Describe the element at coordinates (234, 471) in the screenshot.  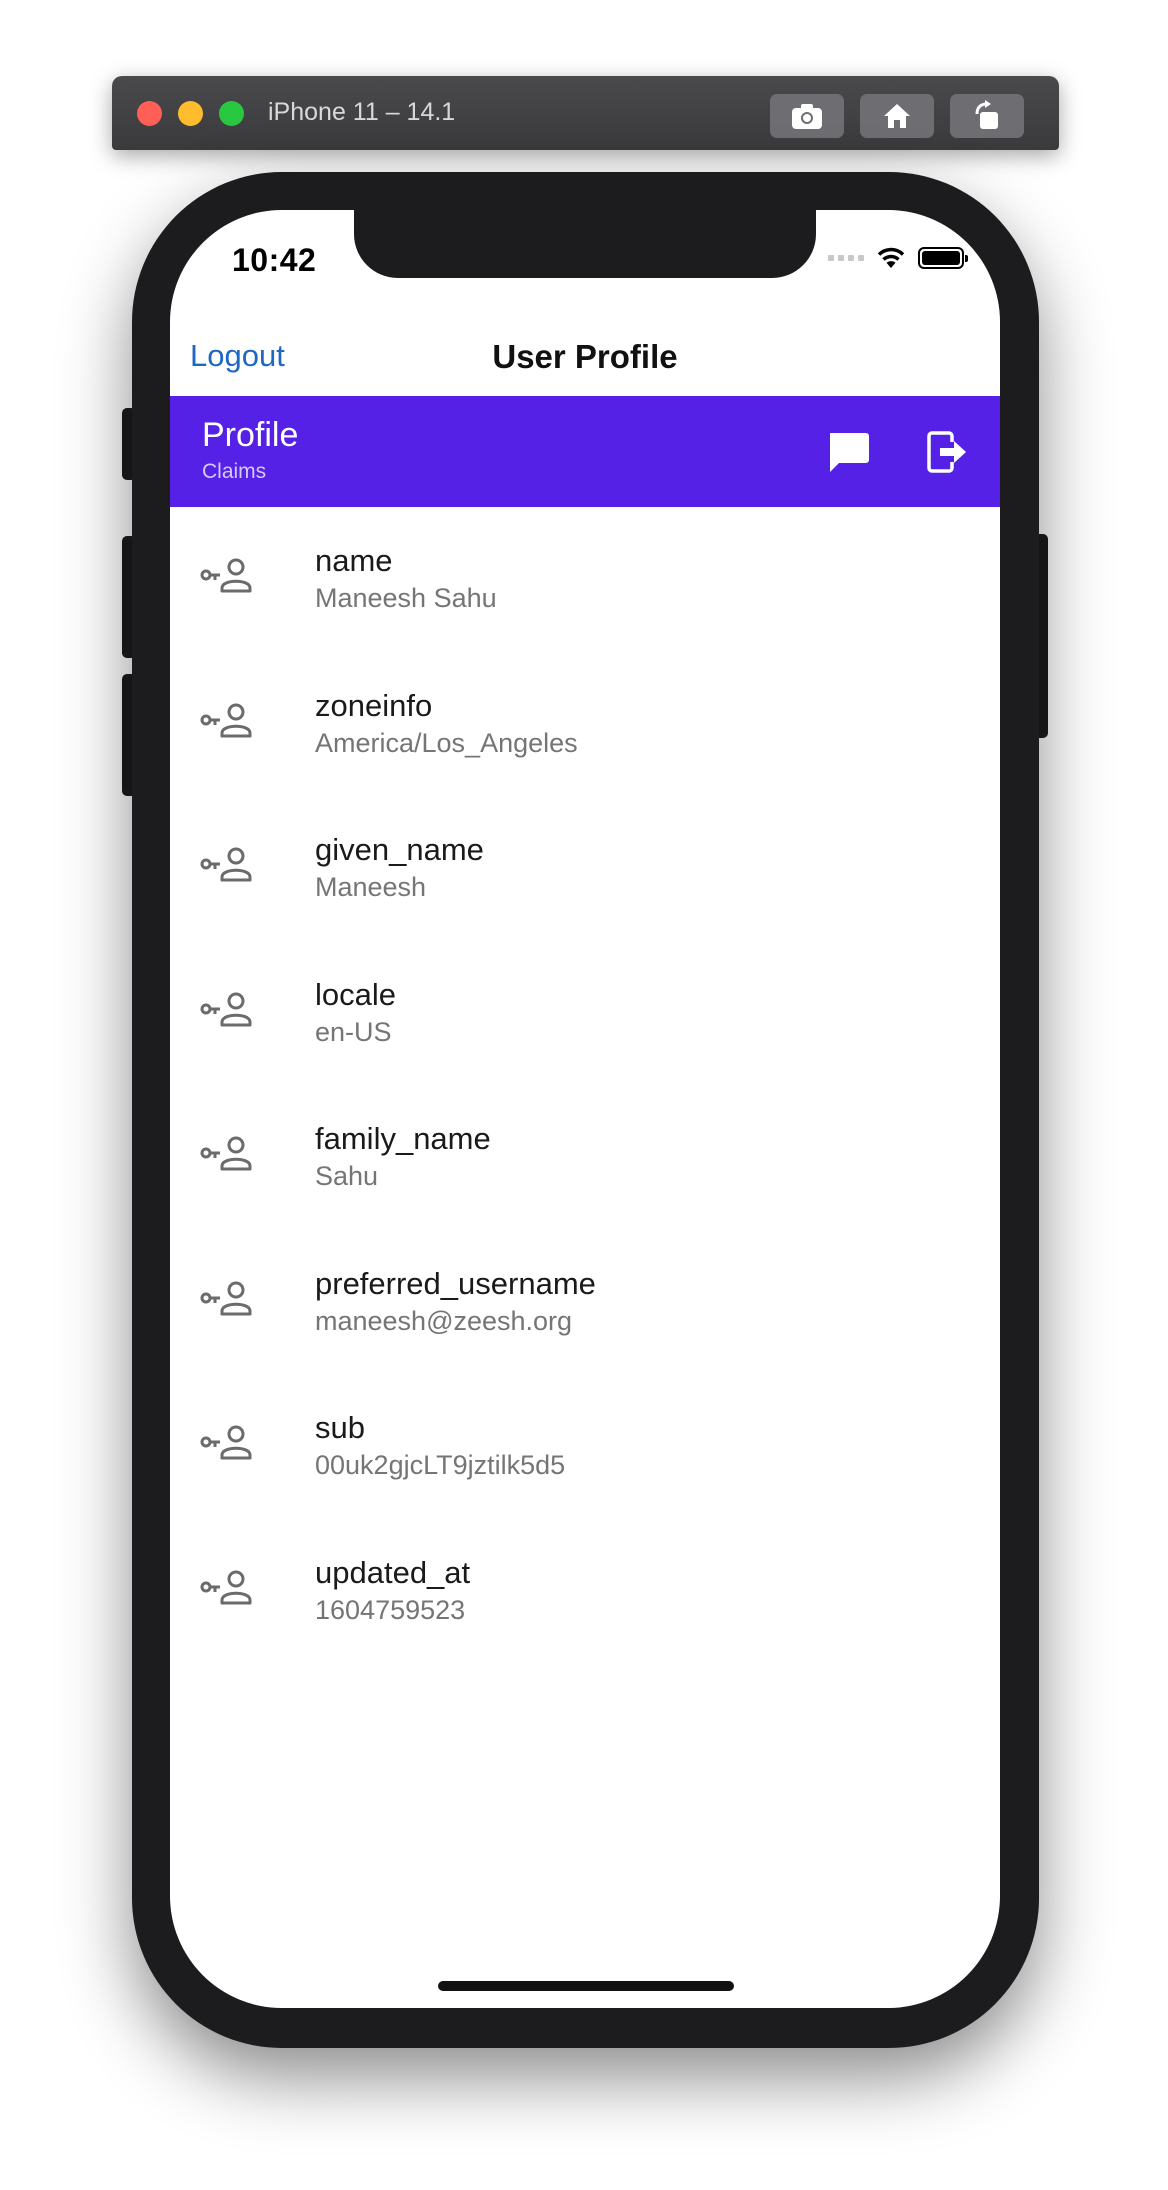
I see `header-subtitle: Claims` at that location.